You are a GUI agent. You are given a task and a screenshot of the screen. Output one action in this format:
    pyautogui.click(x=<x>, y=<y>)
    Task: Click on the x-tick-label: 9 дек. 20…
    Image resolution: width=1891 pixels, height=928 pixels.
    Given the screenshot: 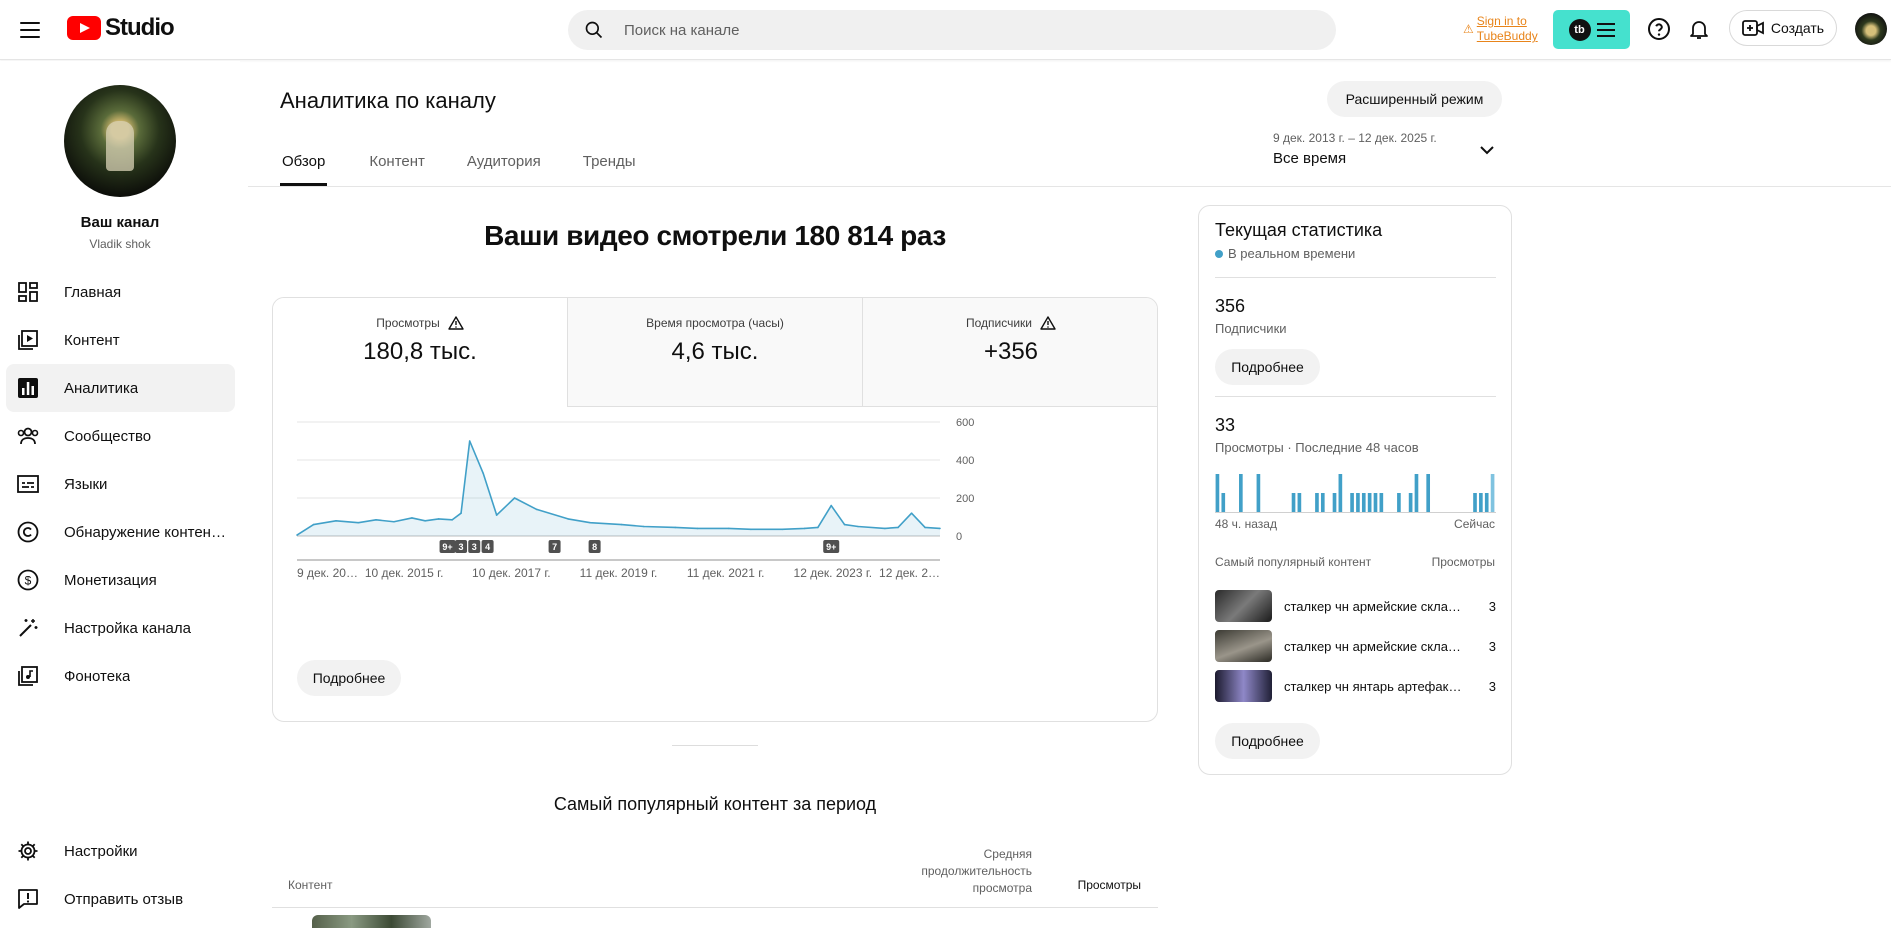 What is the action you would take?
    pyautogui.click(x=327, y=573)
    